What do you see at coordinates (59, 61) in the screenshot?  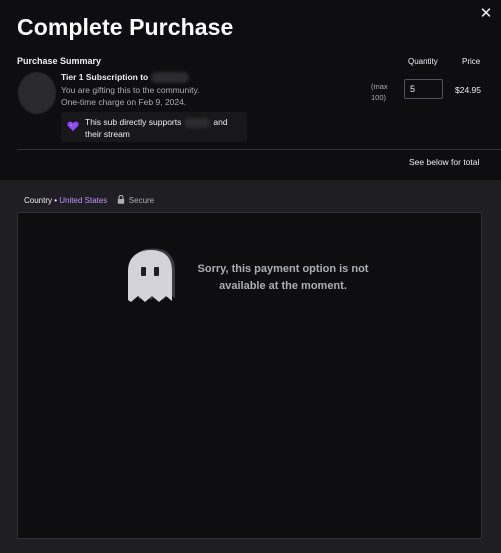 I see `purchase-summary-label: Purchase Summary` at bounding box center [59, 61].